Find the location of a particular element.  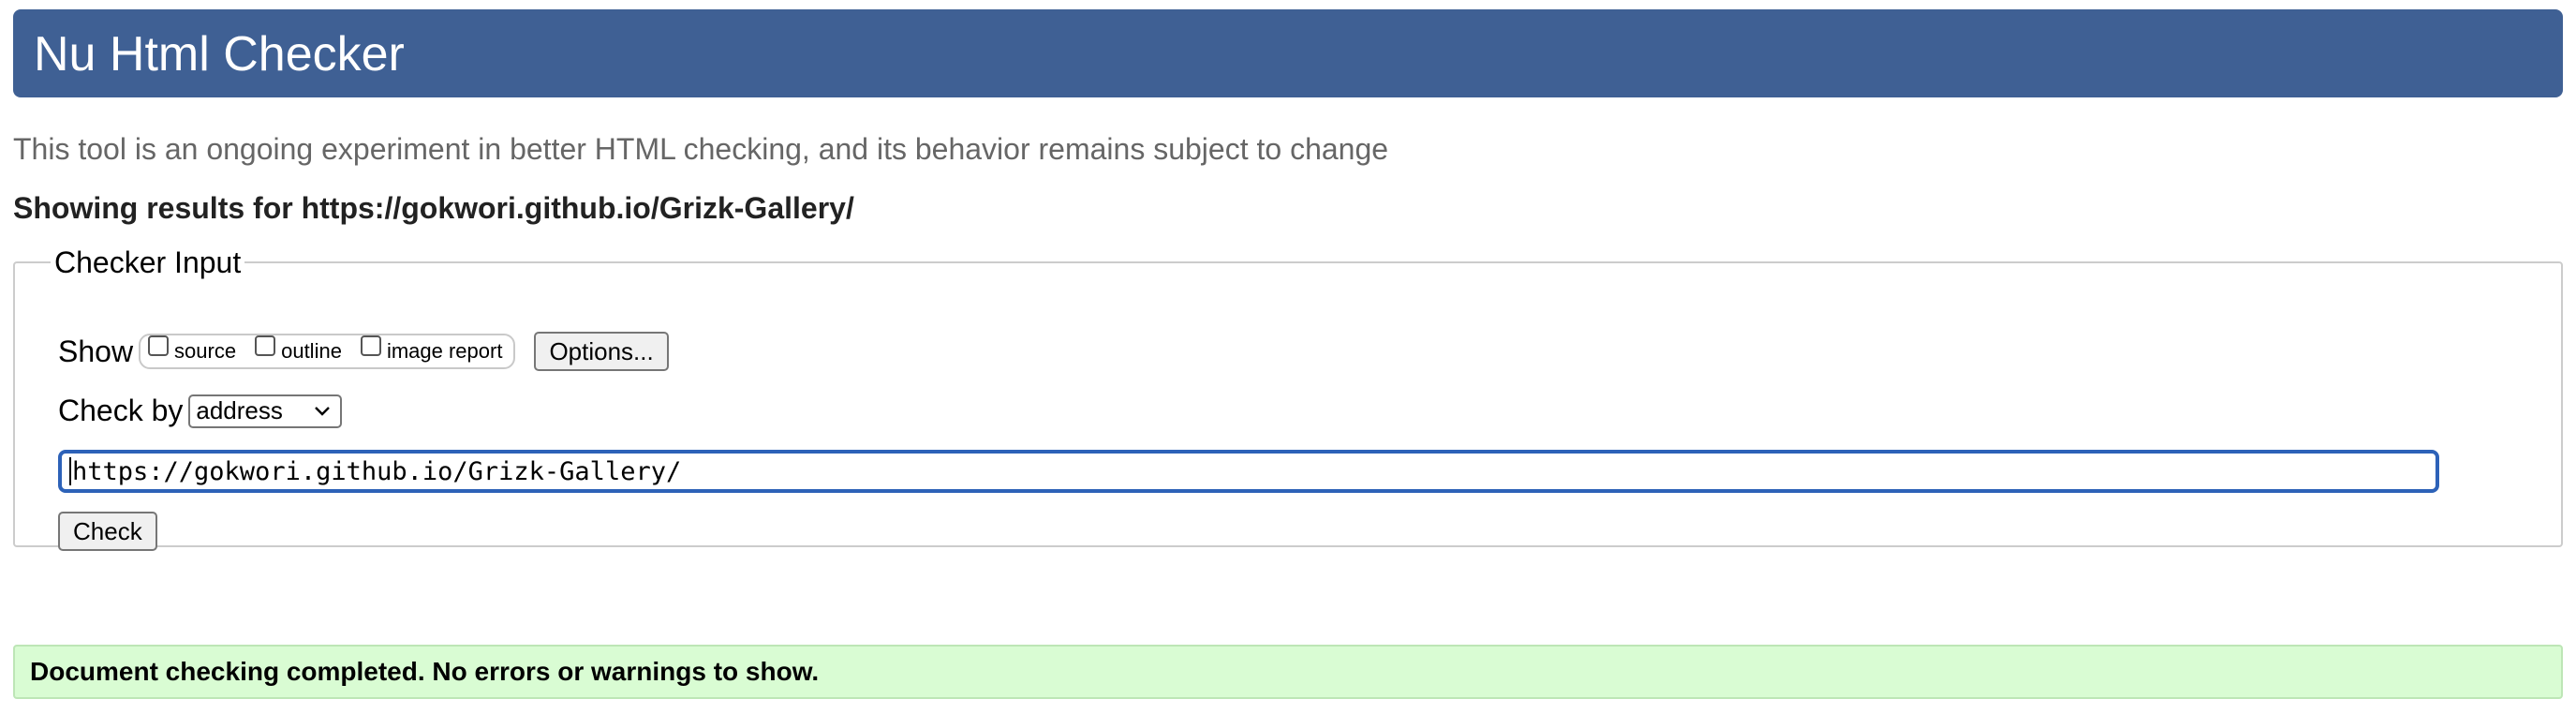

chevron-down-icon is located at coordinates (323, 411).